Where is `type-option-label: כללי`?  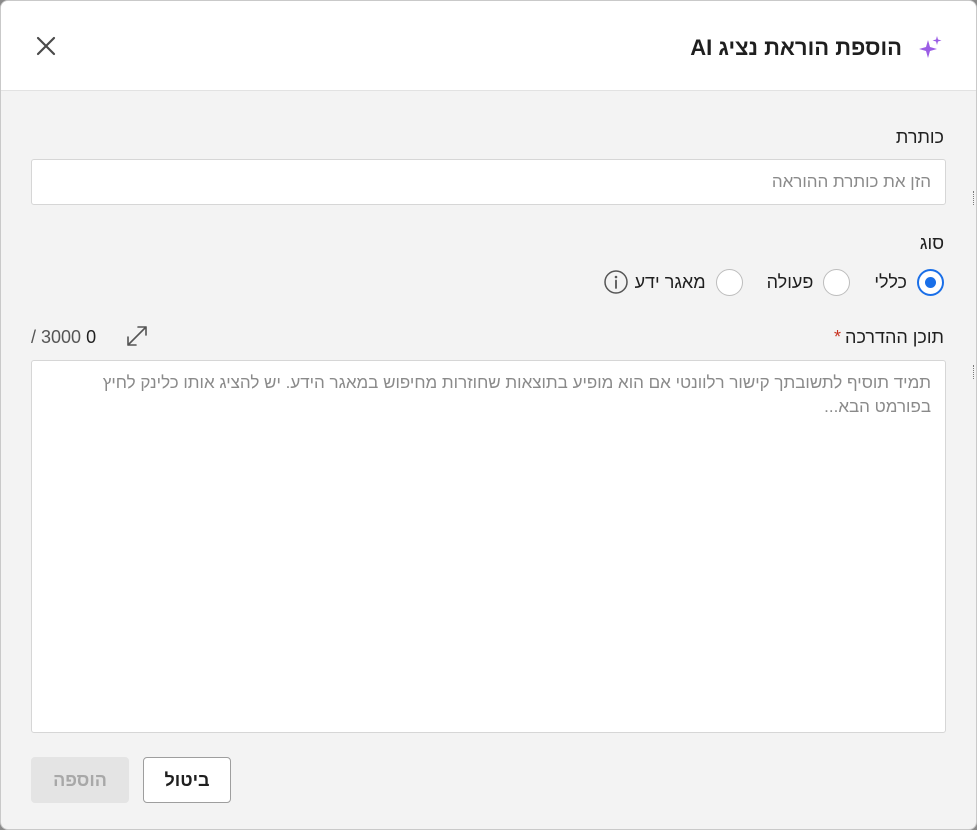 type-option-label: כללי is located at coordinates (890, 281).